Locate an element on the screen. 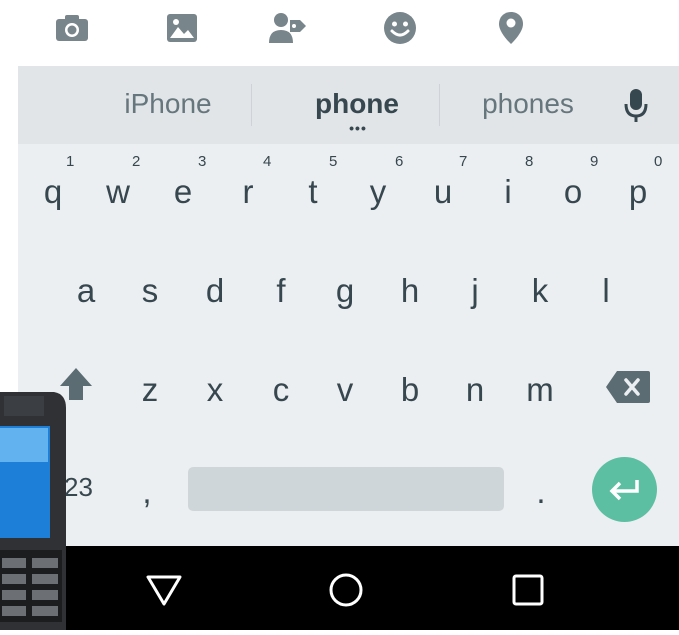 The image size is (679, 635). key-label: o is located at coordinates (573, 191).